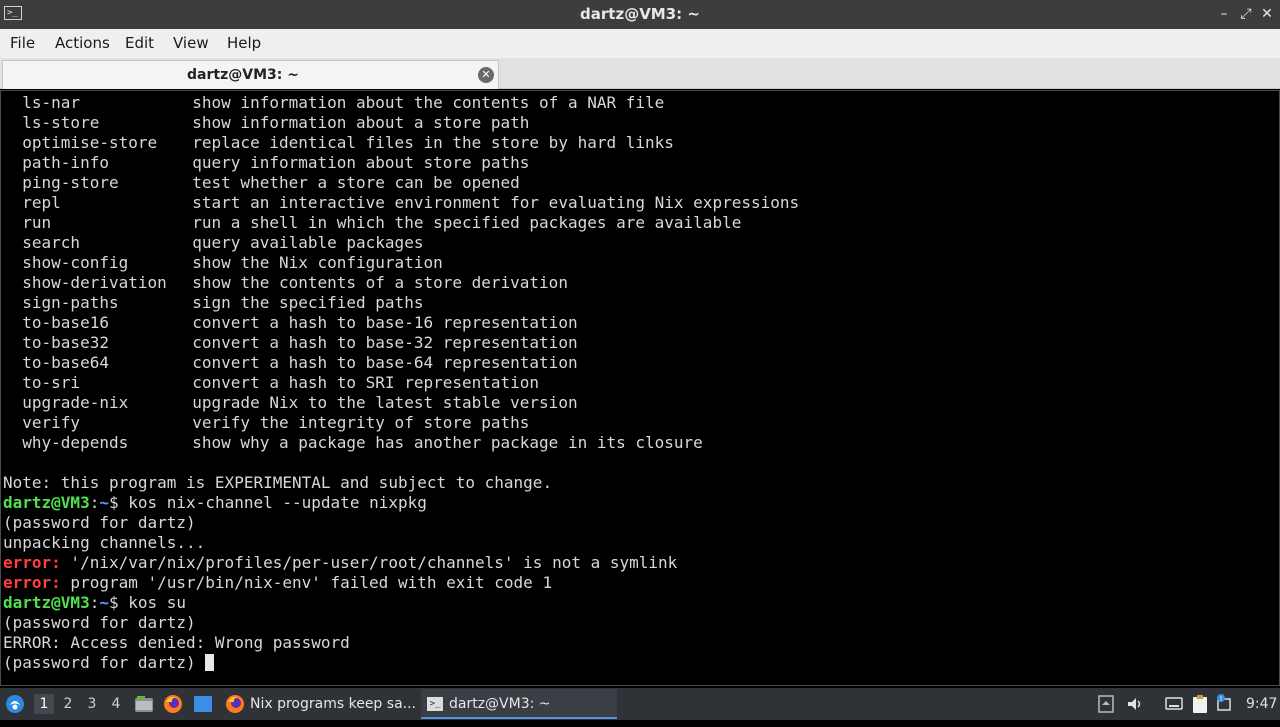 This screenshot has width=1280, height=727. What do you see at coordinates (486, 75) in the screenshot?
I see `tab-close-icon: ✕` at bounding box center [486, 75].